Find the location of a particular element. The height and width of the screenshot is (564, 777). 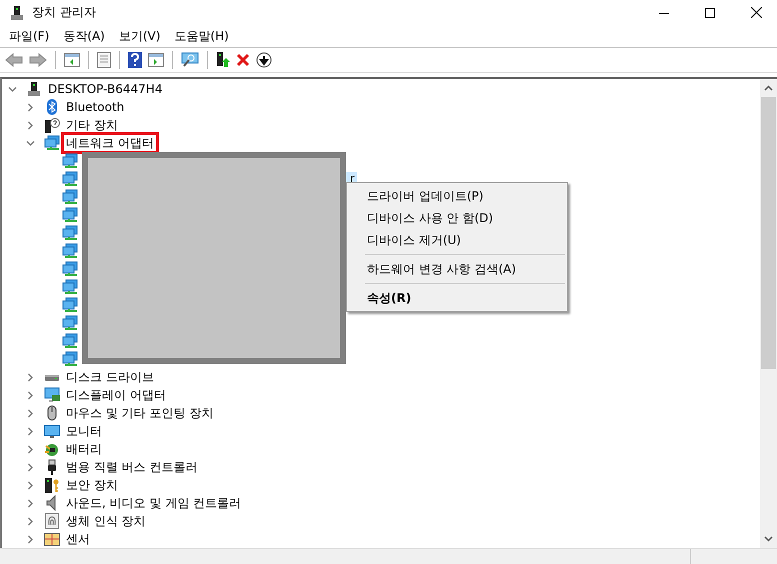

tree-item: 보안 장치 is located at coordinates (92, 485).